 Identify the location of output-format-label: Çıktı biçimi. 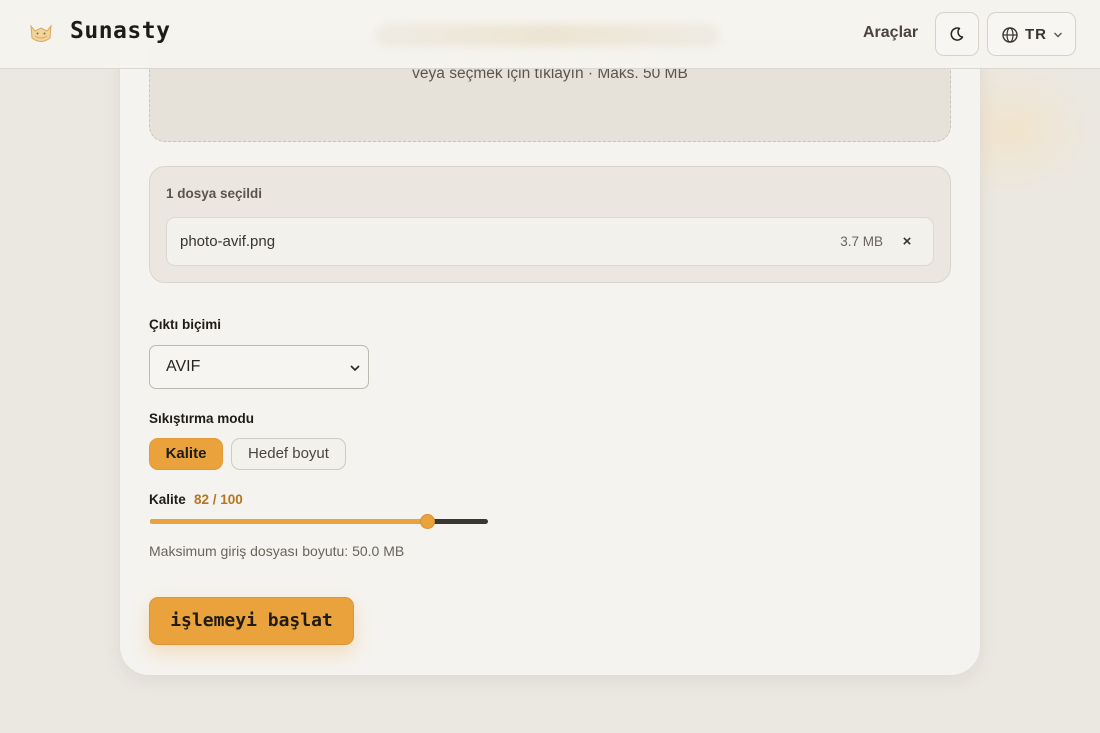
(185, 324).